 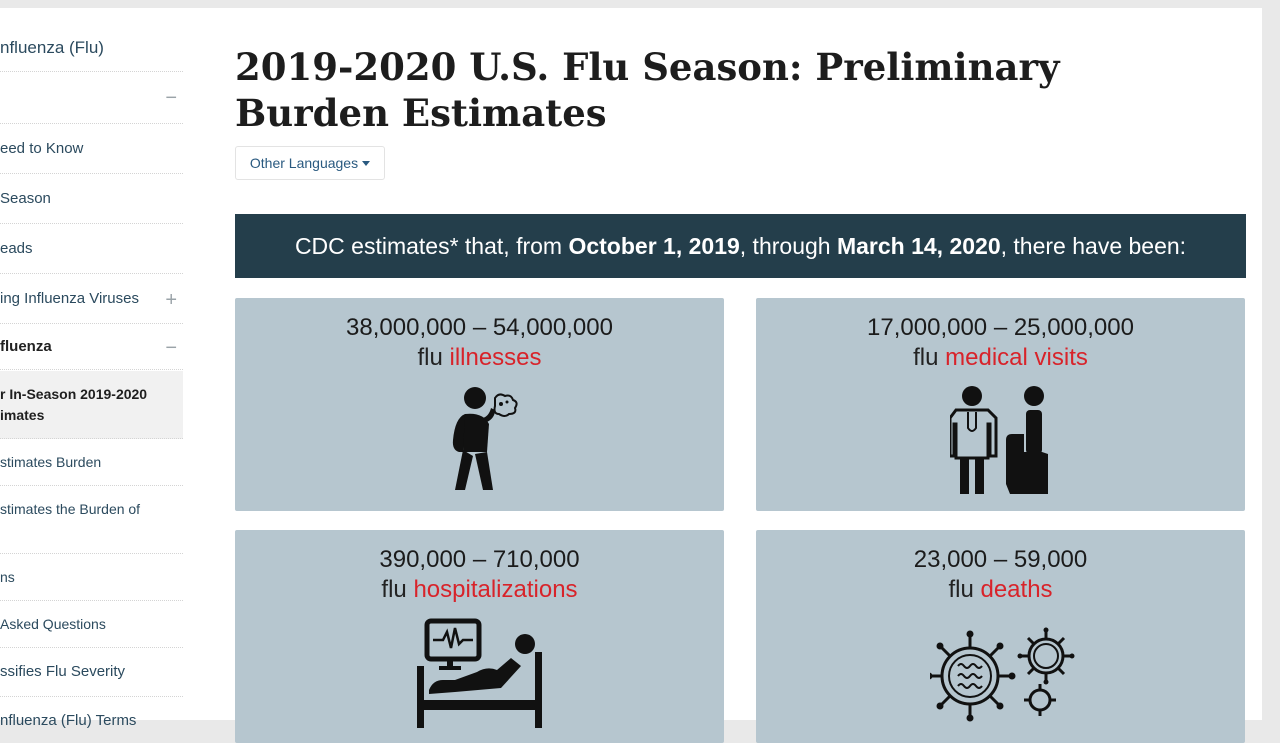 I want to click on sidebar-item-estimates-burden: stimates Burden, so click(x=91, y=463).